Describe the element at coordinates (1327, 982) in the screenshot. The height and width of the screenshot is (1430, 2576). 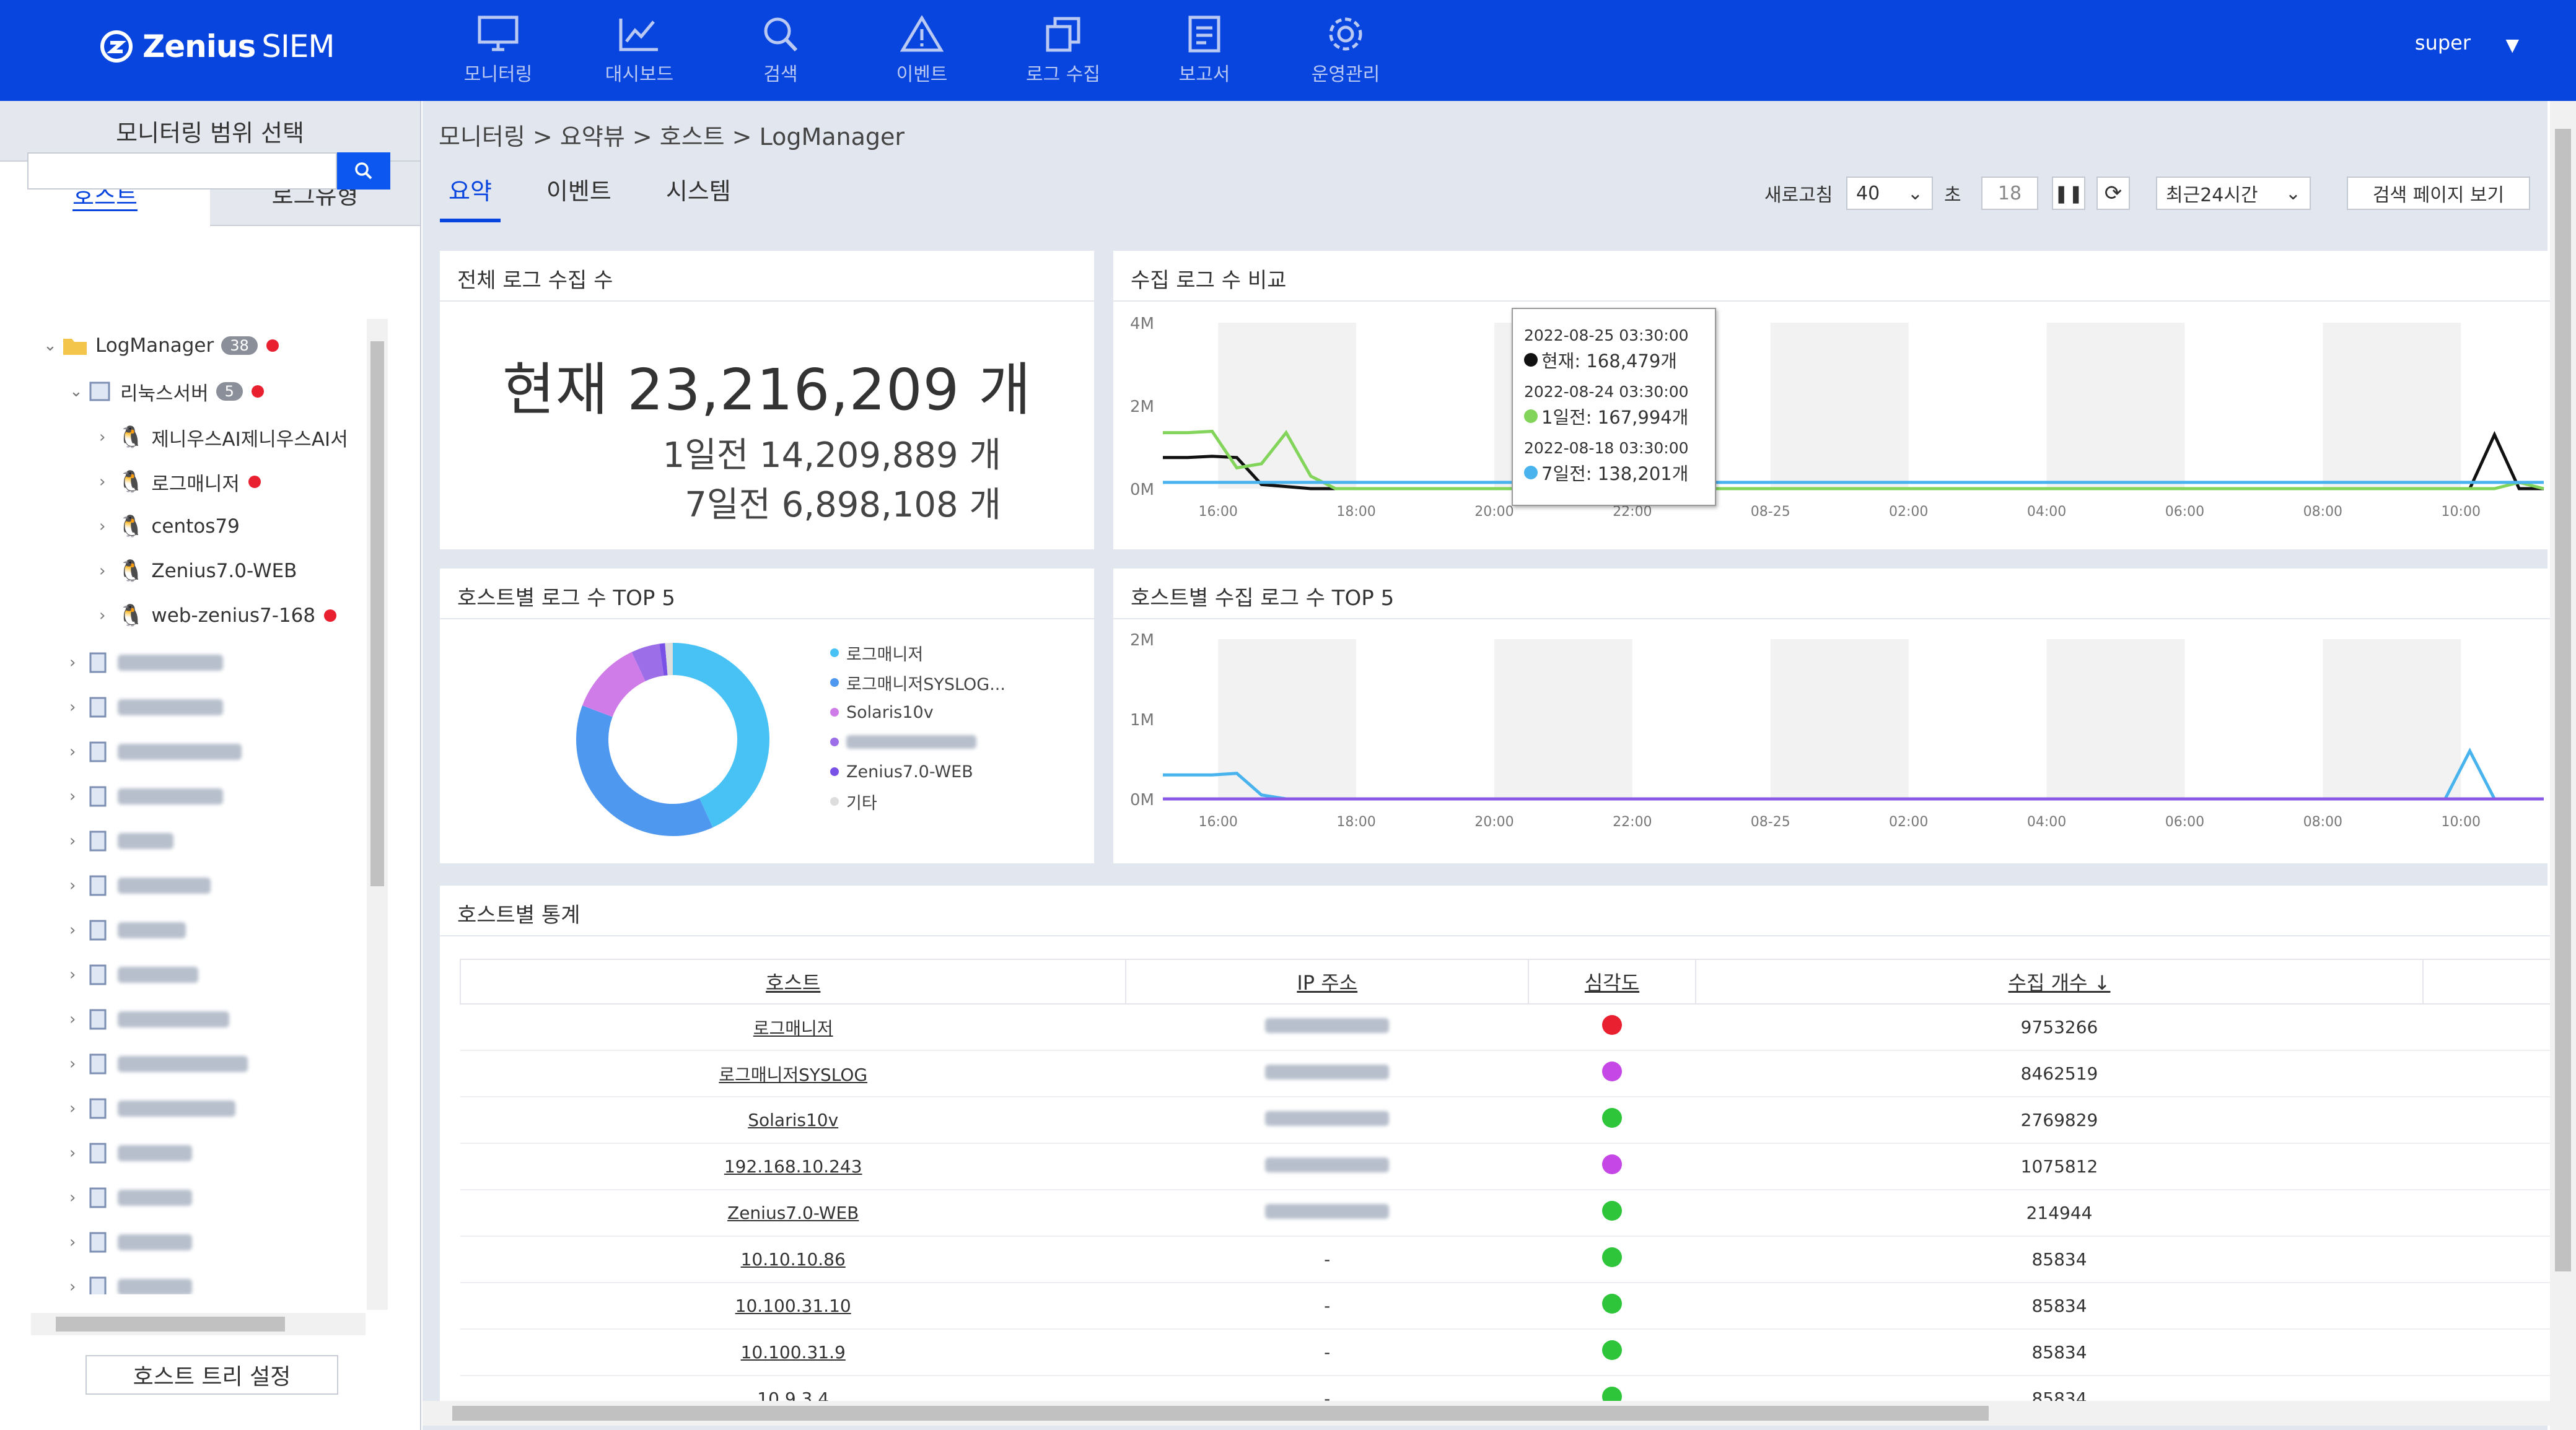
I see `col-ip: IP 주소` at that location.